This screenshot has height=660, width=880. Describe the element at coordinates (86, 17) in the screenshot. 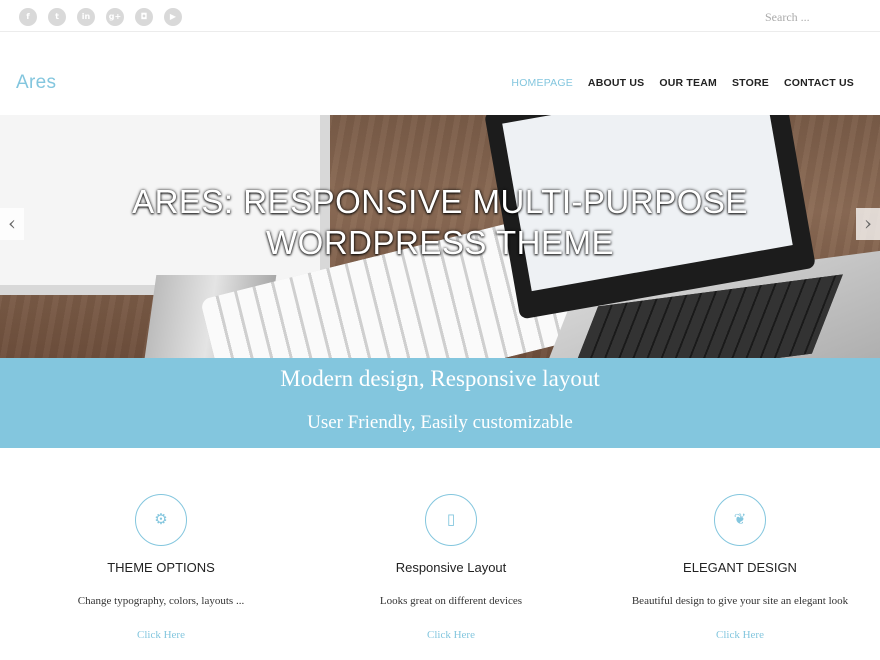

I see `linkedin-icon: in` at that location.